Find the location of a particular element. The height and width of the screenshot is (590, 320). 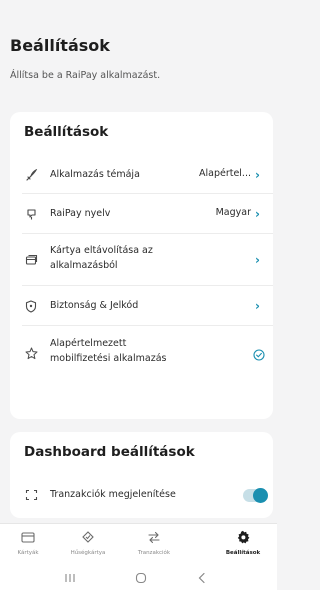

security-passcode-label: Biztonság & Jelkód is located at coordinates (94, 305).